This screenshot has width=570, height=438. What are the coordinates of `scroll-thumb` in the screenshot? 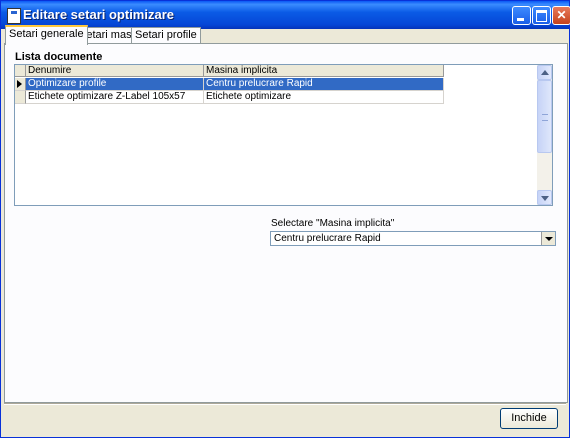 It's located at (544, 116).